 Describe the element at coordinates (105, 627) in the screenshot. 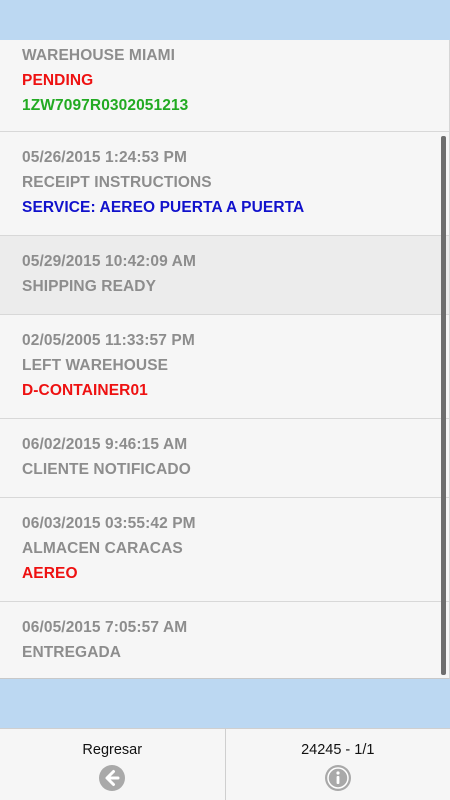

I see `entry-timestamp: 06/05/2015 7:05:57 AM` at that location.